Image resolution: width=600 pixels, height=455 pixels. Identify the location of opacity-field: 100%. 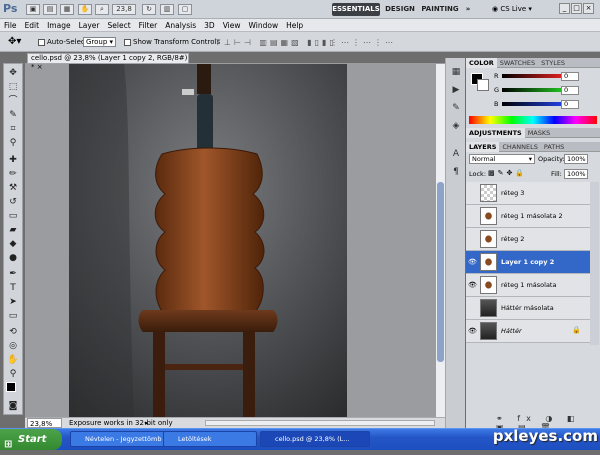
(576, 159).